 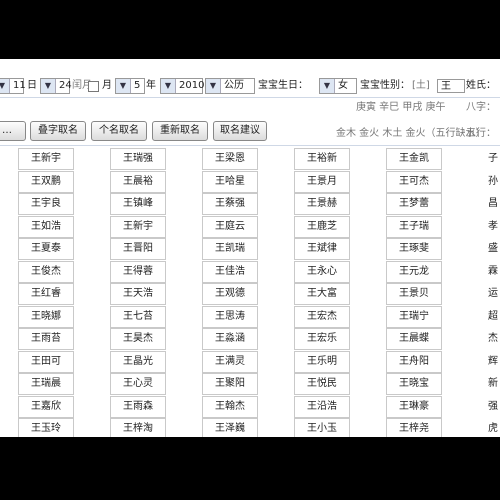 What do you see at coordinates (138, 159) in the screenshot?
I see `name-cell: 王瑞强` at bounding box center [138, 159].